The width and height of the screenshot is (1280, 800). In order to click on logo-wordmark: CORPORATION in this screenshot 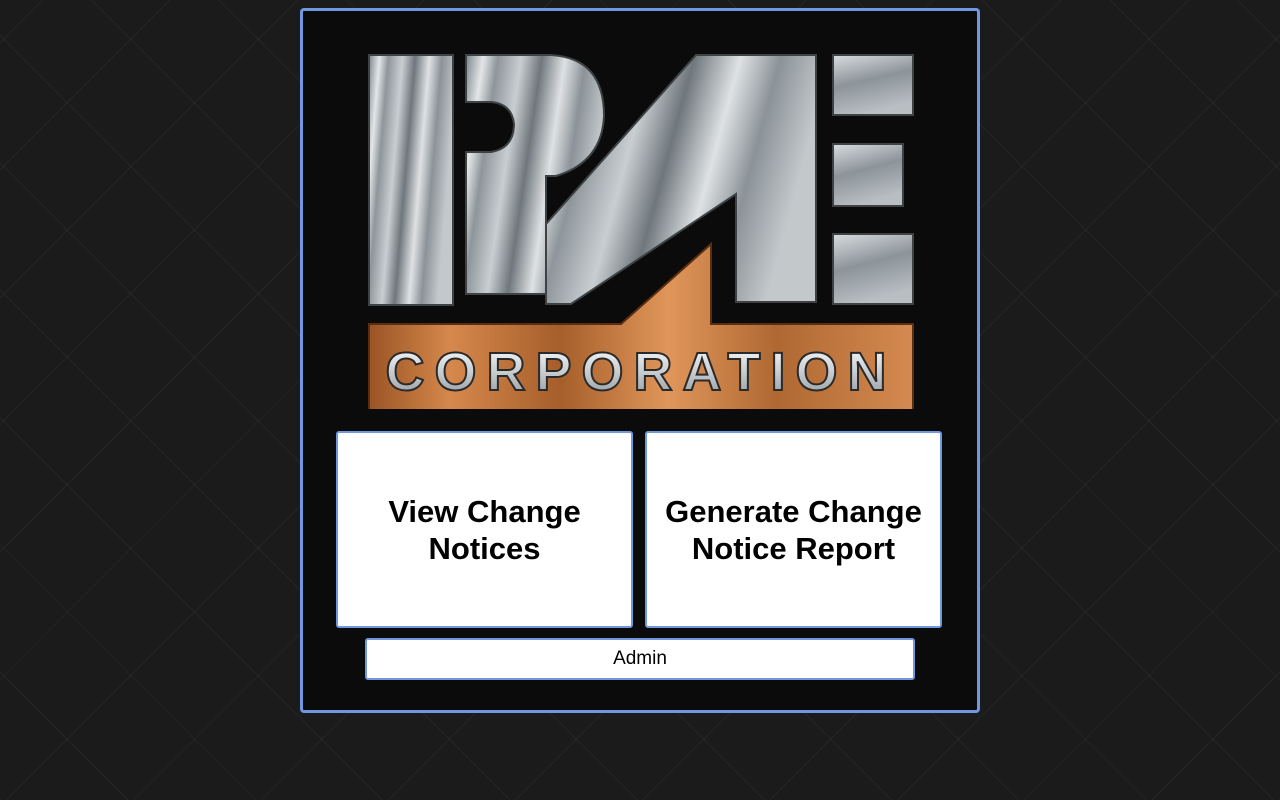, I will do `click(641, 372)`.